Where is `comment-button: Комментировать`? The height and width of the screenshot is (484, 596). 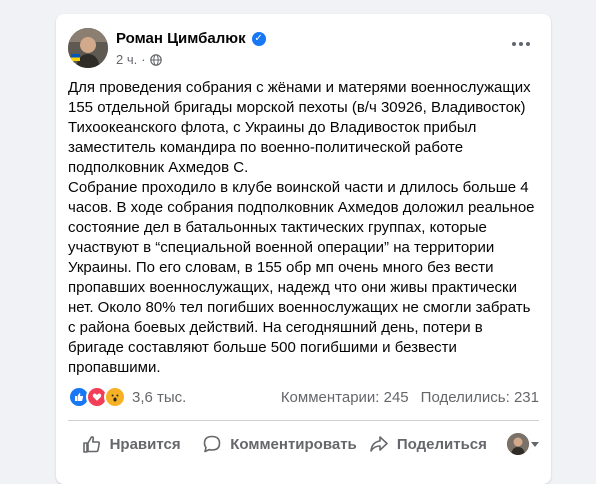 comment-button: Комментировать is located at coordinates (279, 444).